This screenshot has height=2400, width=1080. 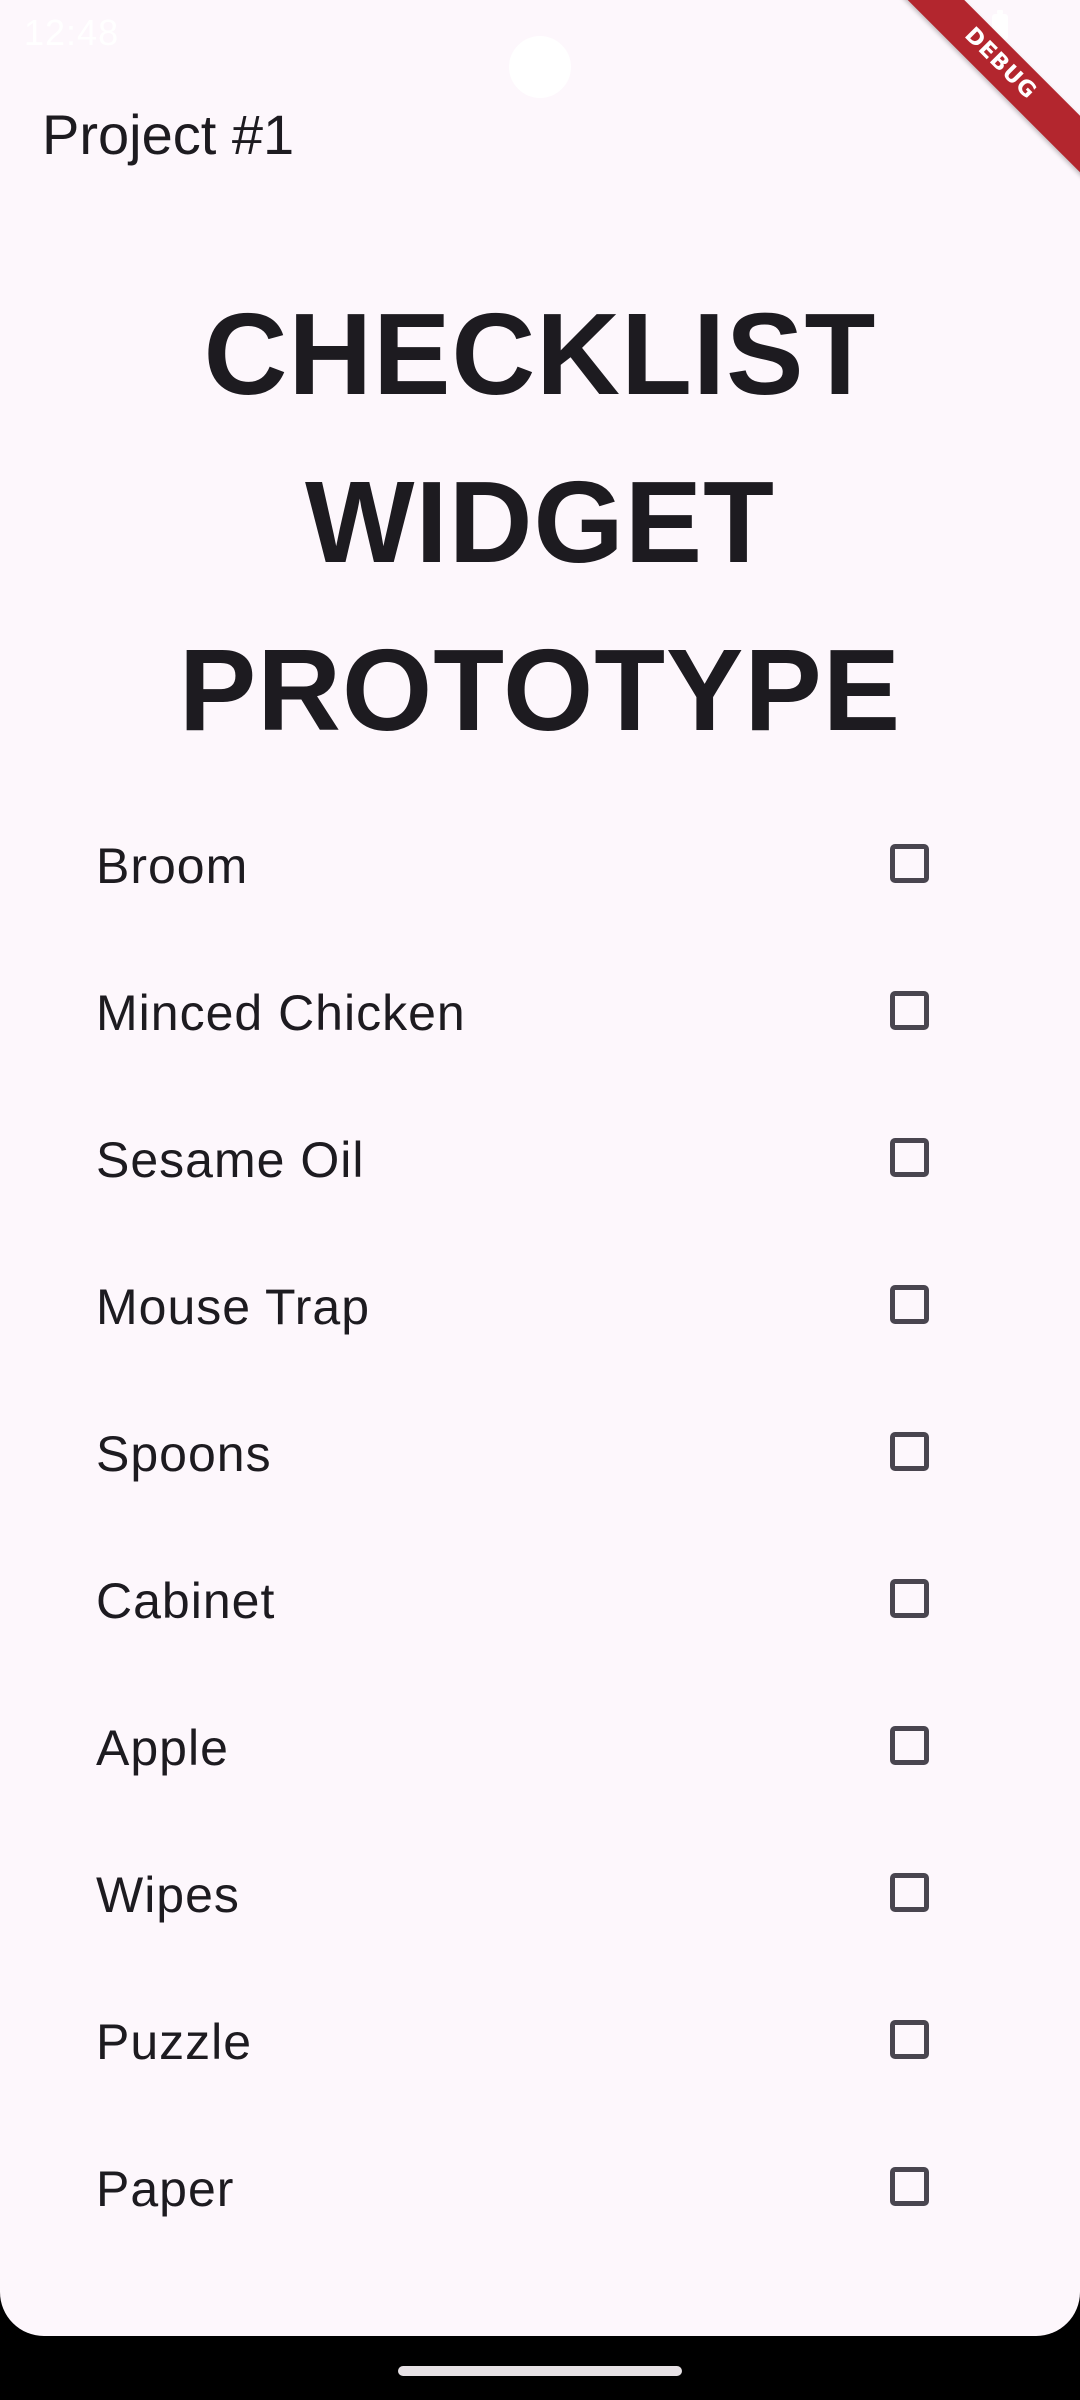 What do you see at coordinates (540, 67) in the screenshot?
I see `camera-cutout` at bounding box center [540, 67].